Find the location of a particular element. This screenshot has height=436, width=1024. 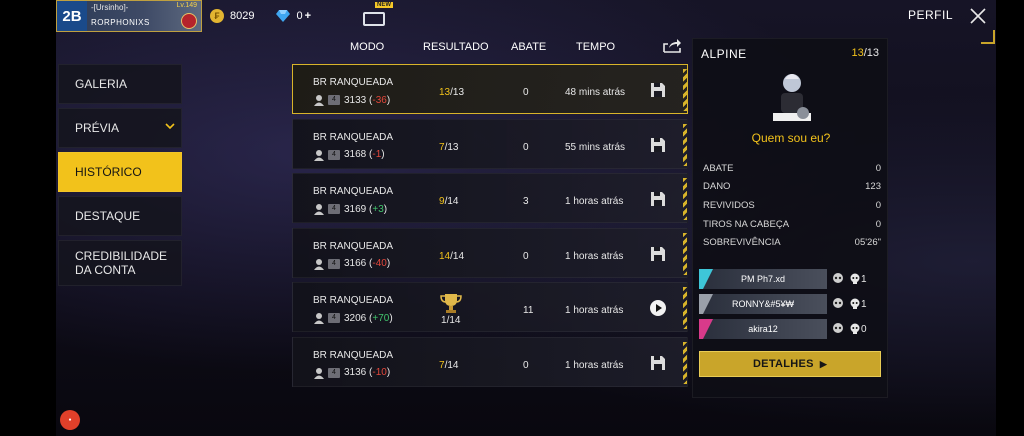

menu-item-label: CREDIBILIDADE DA CONTA is located at coordinates (121, 263).